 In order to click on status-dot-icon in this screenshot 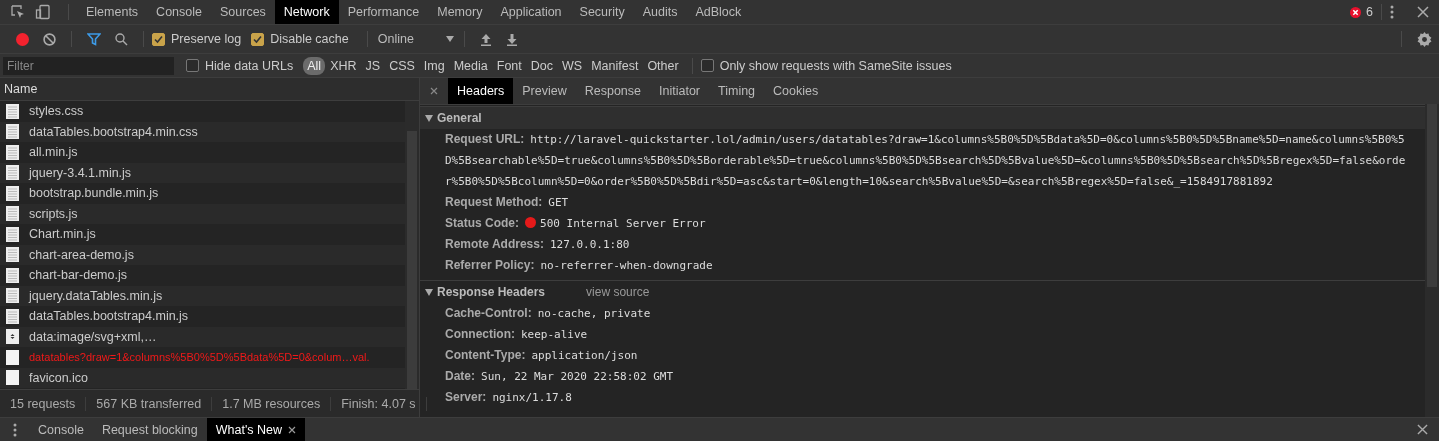, I will do `click(530, 222)`.